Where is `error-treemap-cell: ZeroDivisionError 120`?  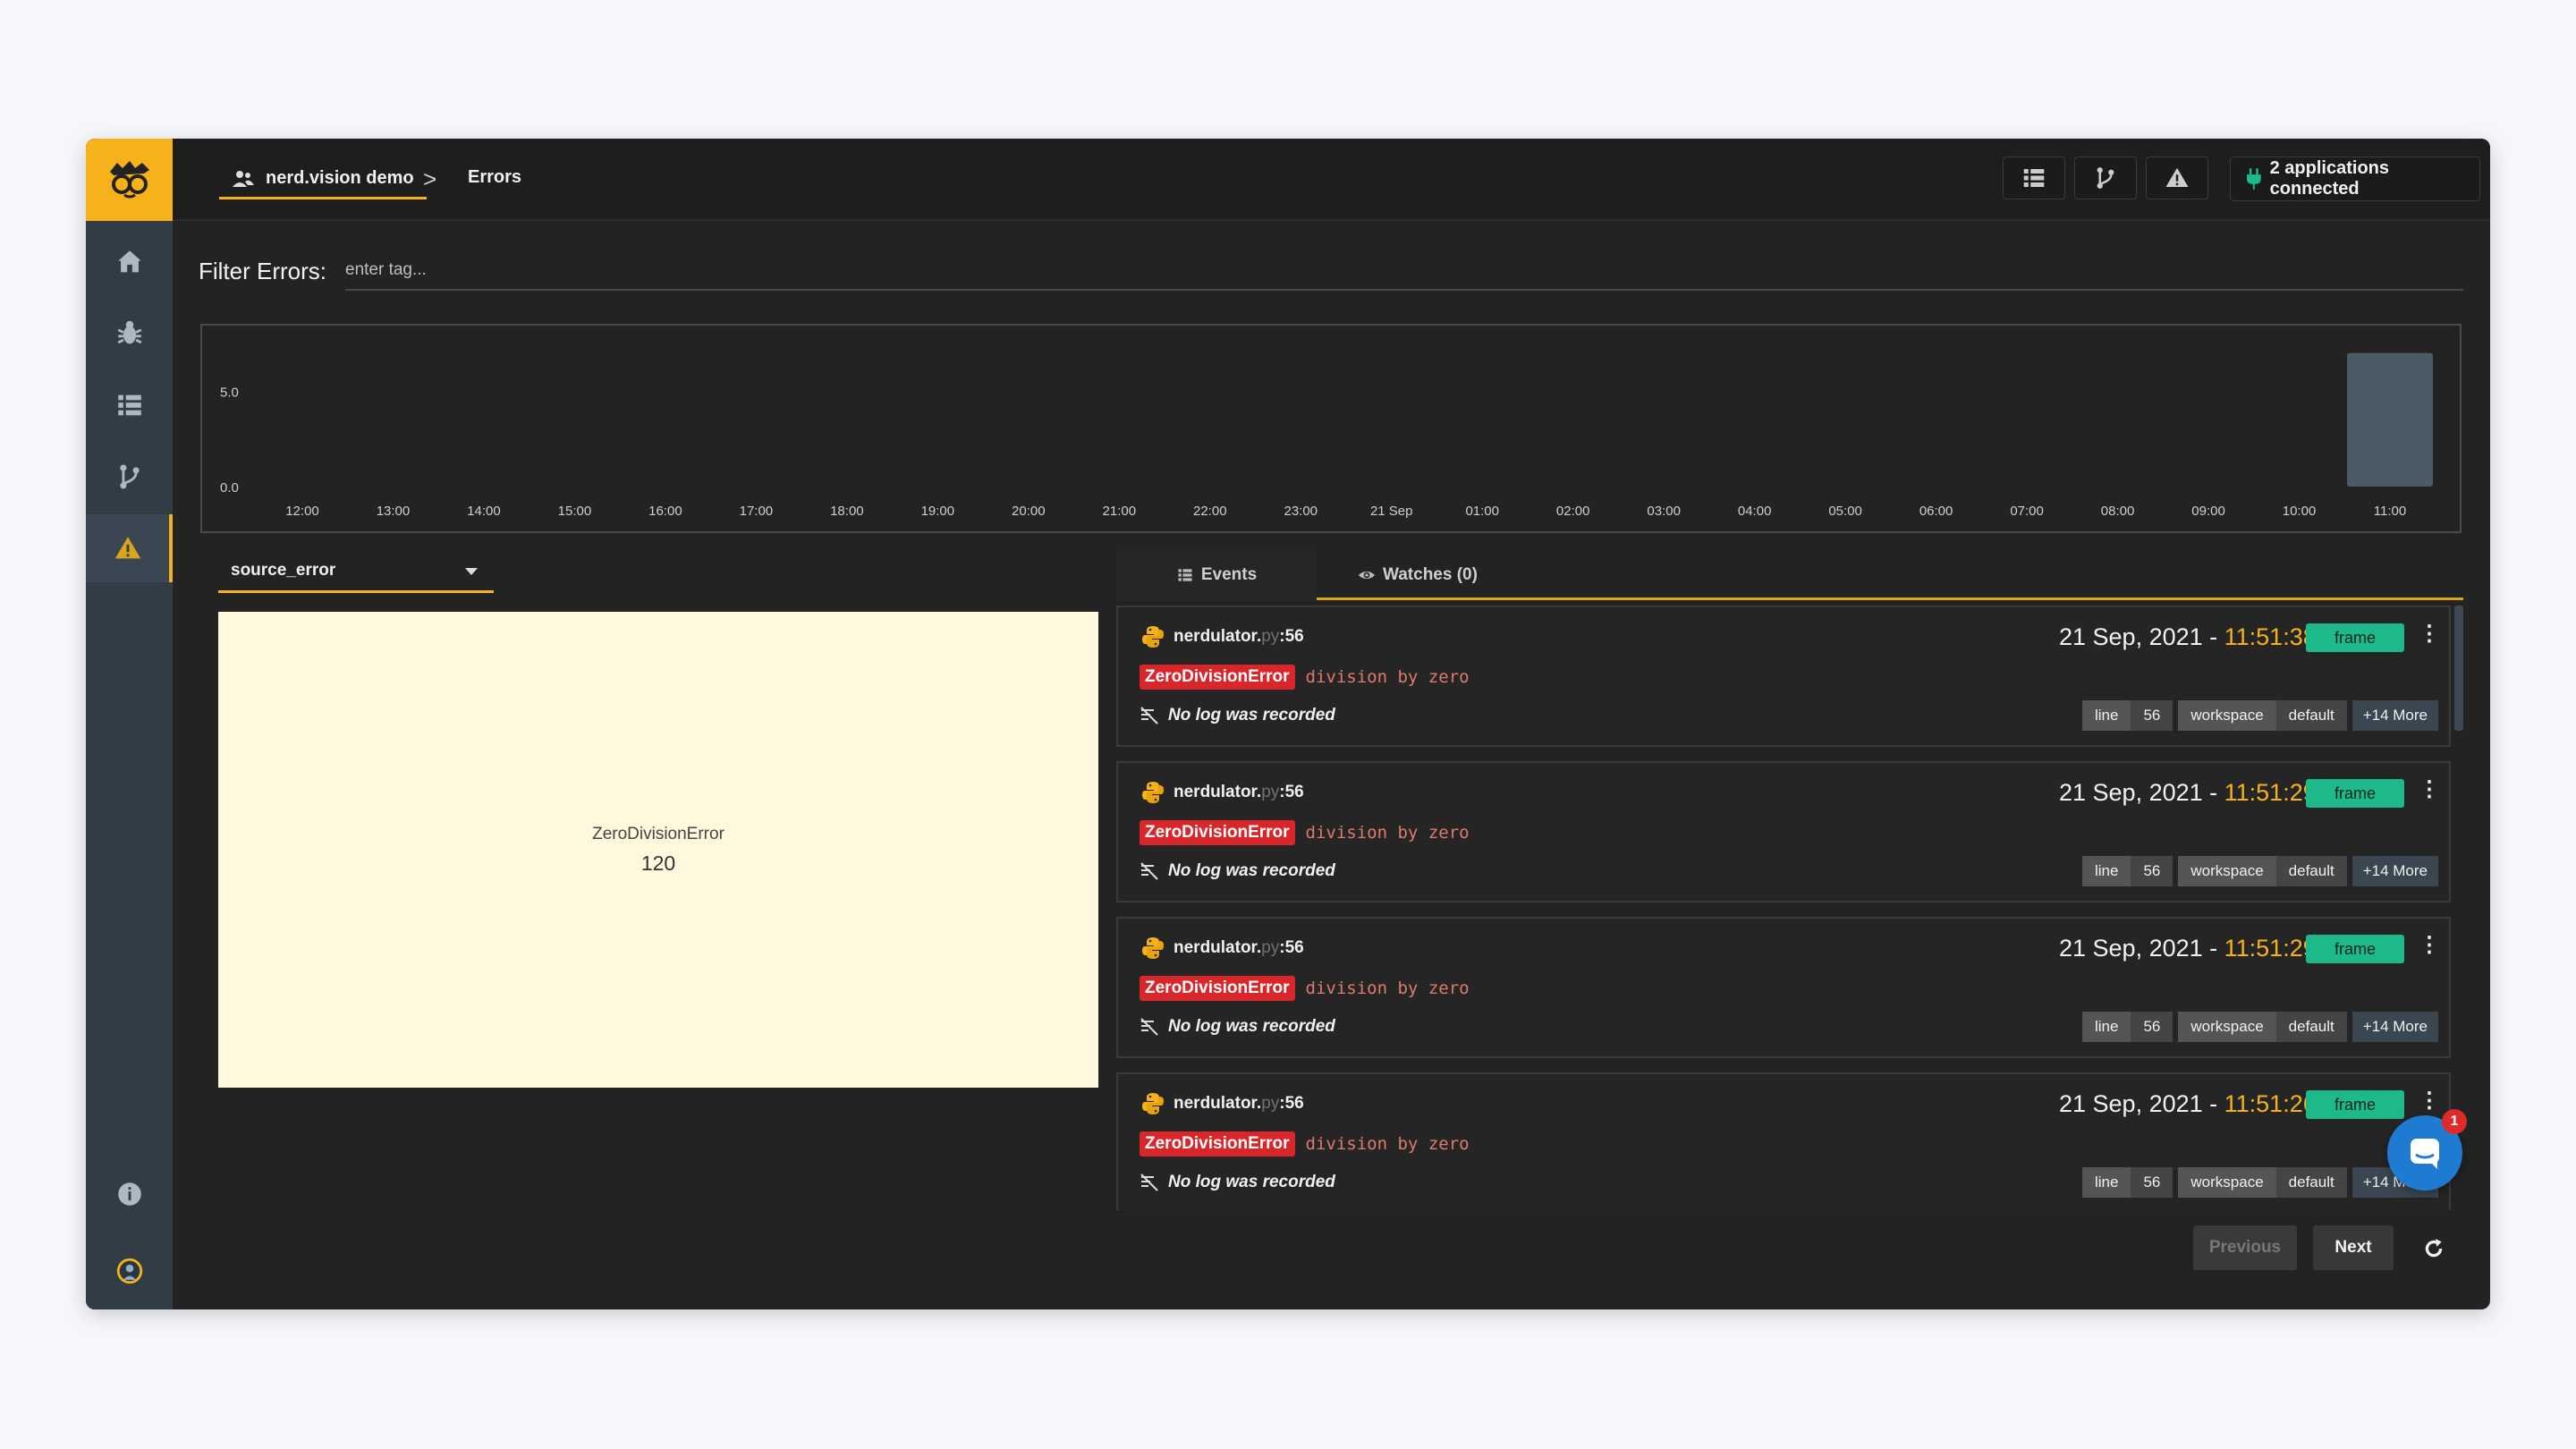
error-treemap-cell: ZeroDivisionError 120 is located at coordinates (658, 850).